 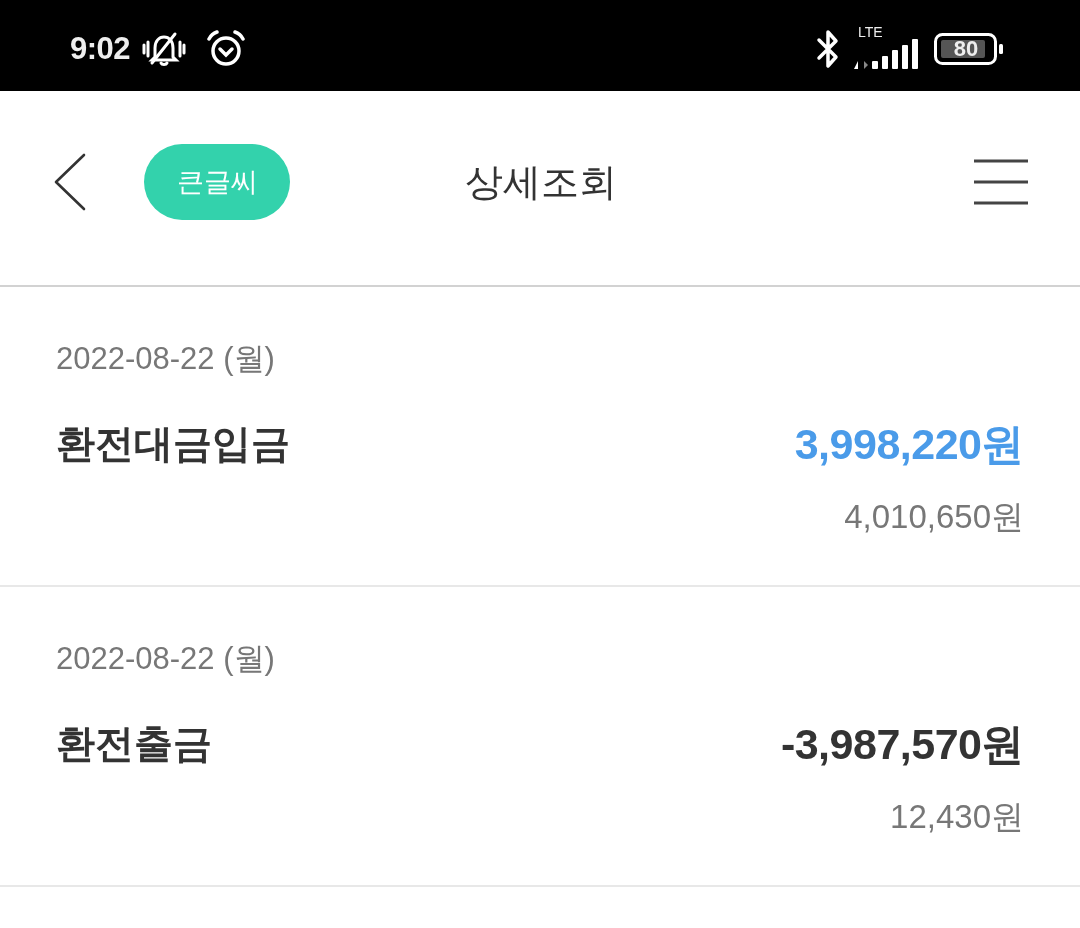 I want to click on bluetooth-icon, so click(x=828, y=48).